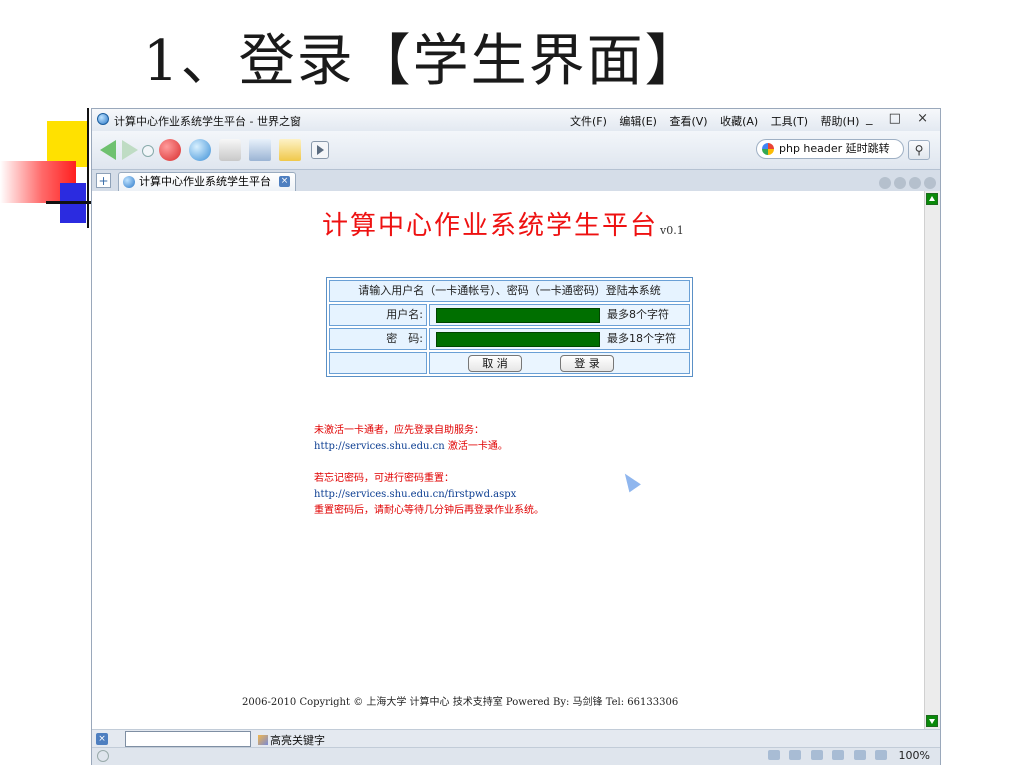 The height and width of the screenshot is (768, 1024). Describe the element at coordinates (518, 315) in the screenshot. I see `username-input` at that location.